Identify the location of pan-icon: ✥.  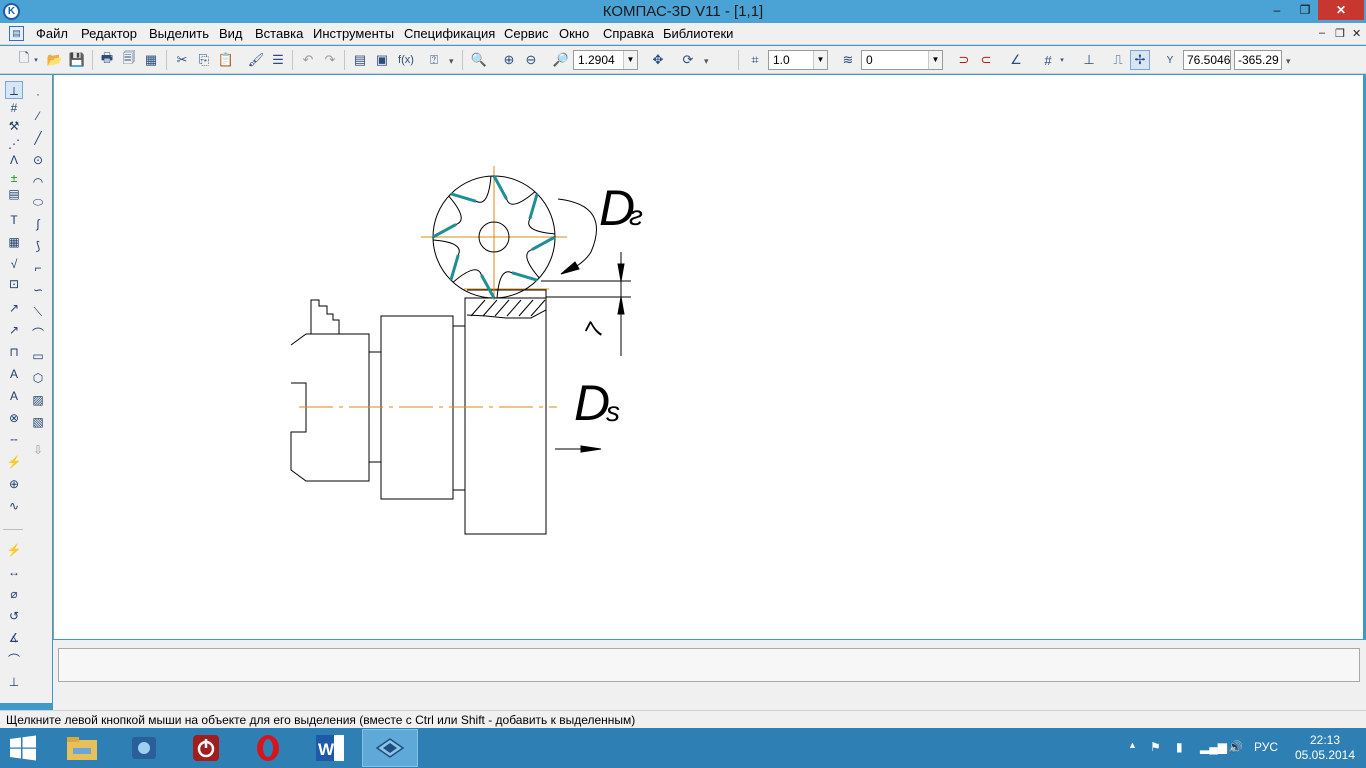
(658, 60).